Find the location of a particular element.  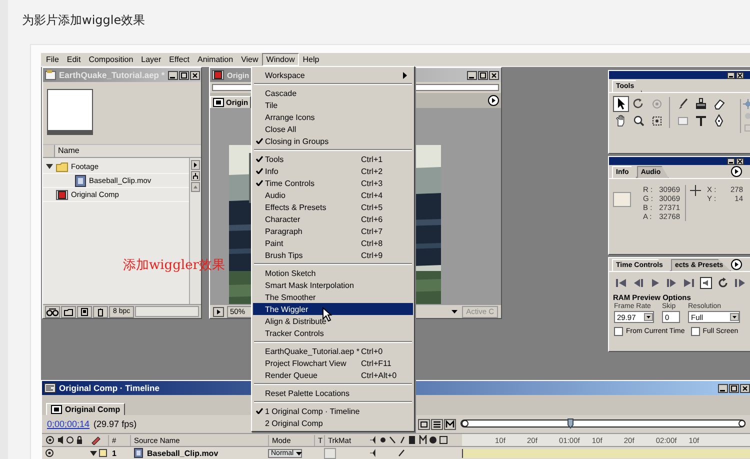

eraser-tool-icon is located at coordinates (719, 104).